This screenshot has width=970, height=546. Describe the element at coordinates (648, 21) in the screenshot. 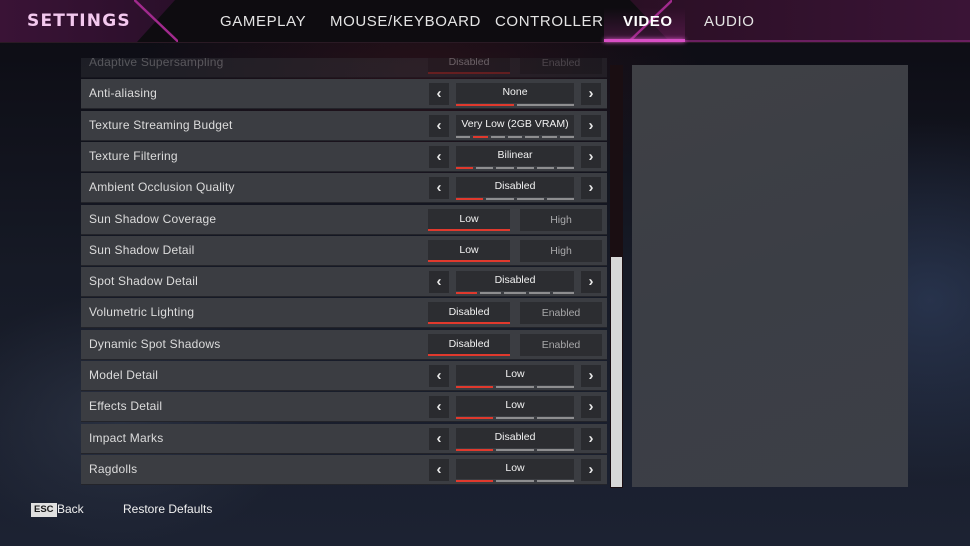

I see `tab-video: VIDEO` at that location.